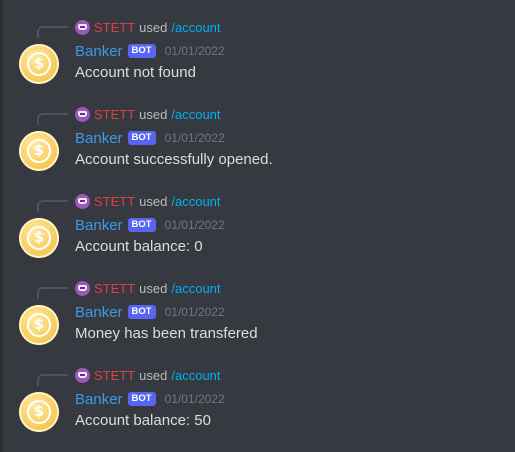 Image resolution: width=515 pixels, height=452 pixels. Describe the element at coordinates (139, 246) in the screenshot. I see `message-content: Account balance: 0` at that location.